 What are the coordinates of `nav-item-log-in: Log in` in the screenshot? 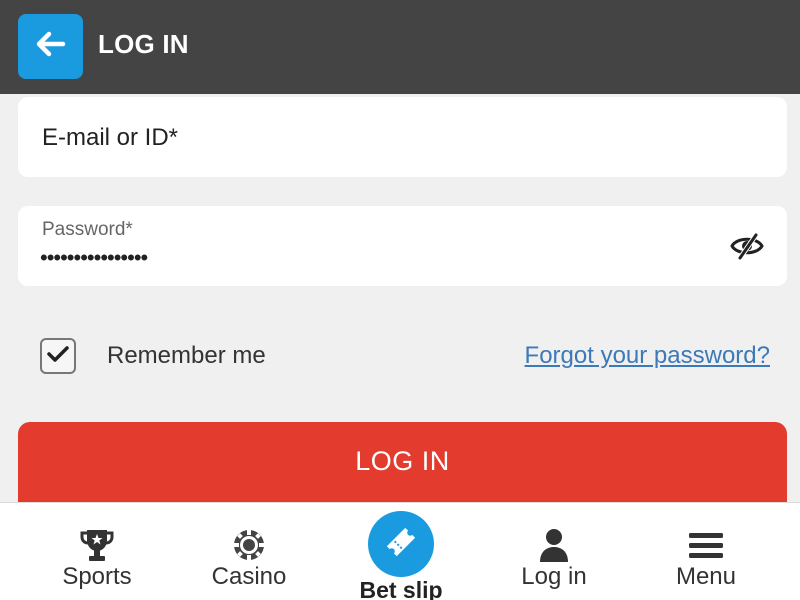 It's located at (554, 551).